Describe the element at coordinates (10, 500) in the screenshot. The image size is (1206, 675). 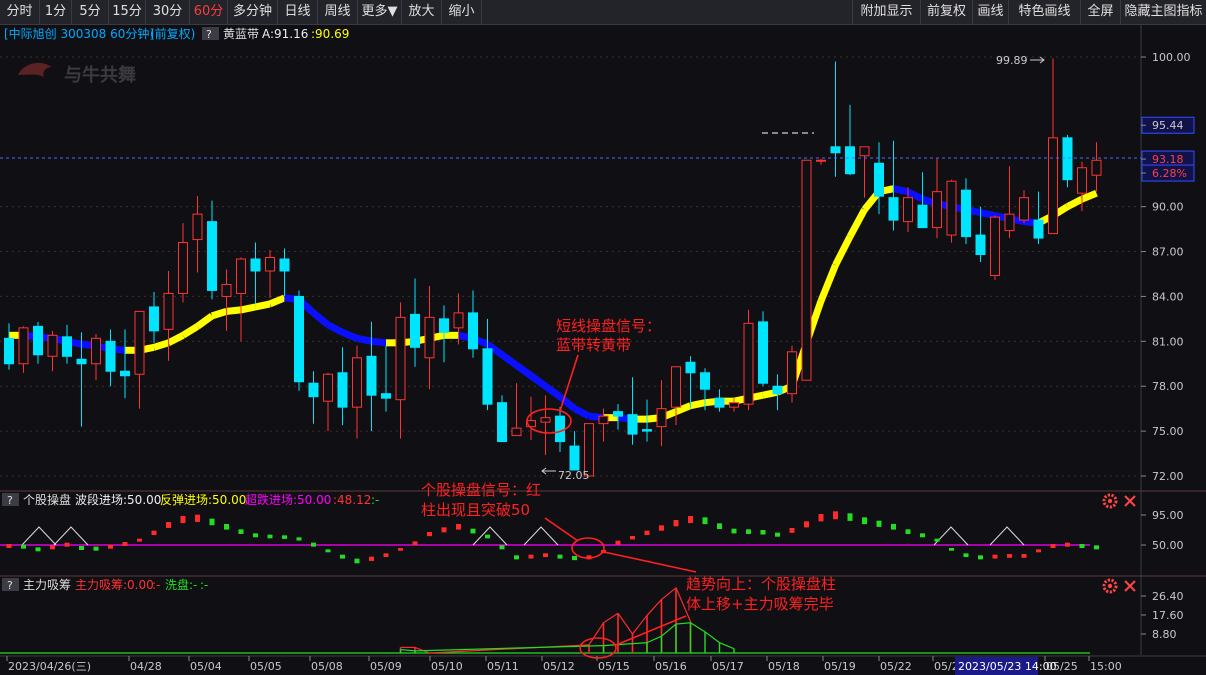
I see `panel2-help-icon: ?` at that location.